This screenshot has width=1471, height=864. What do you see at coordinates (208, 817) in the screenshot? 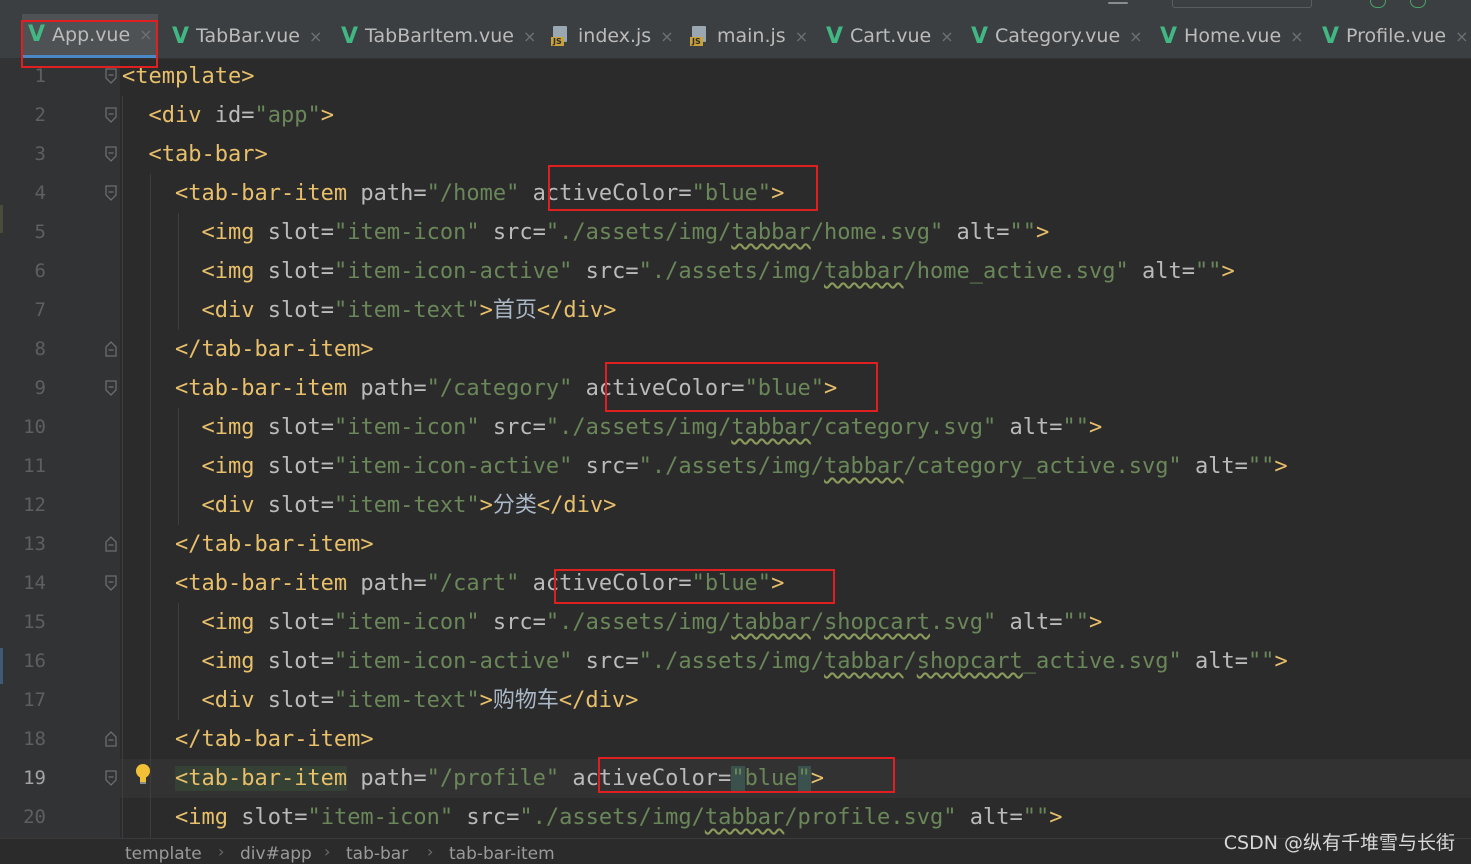
I see `code-token: <img` at bounding box center [208, 817].